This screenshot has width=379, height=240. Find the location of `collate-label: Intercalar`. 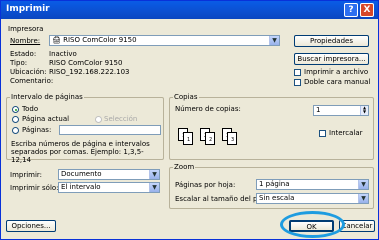

collate-label: Intercalar is located at coordinates (346, 133).